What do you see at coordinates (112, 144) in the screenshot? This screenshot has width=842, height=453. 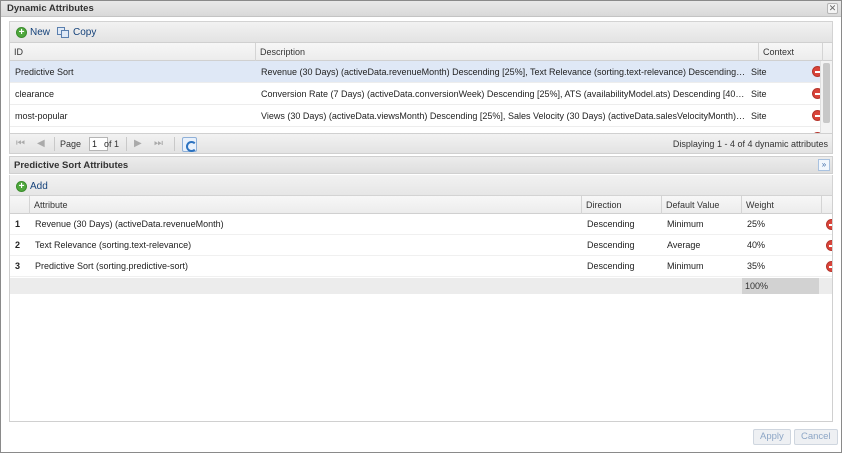 I see `page-count-label: of 1` at bounding box center [112, 144].